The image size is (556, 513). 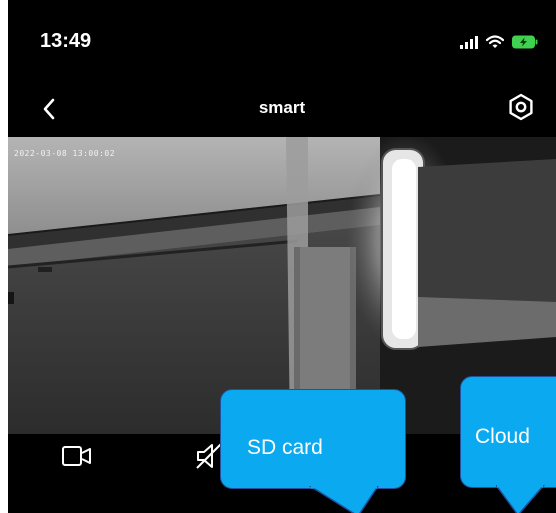 I want to click on cloud-callout-tail, so click(x=520, y=499).